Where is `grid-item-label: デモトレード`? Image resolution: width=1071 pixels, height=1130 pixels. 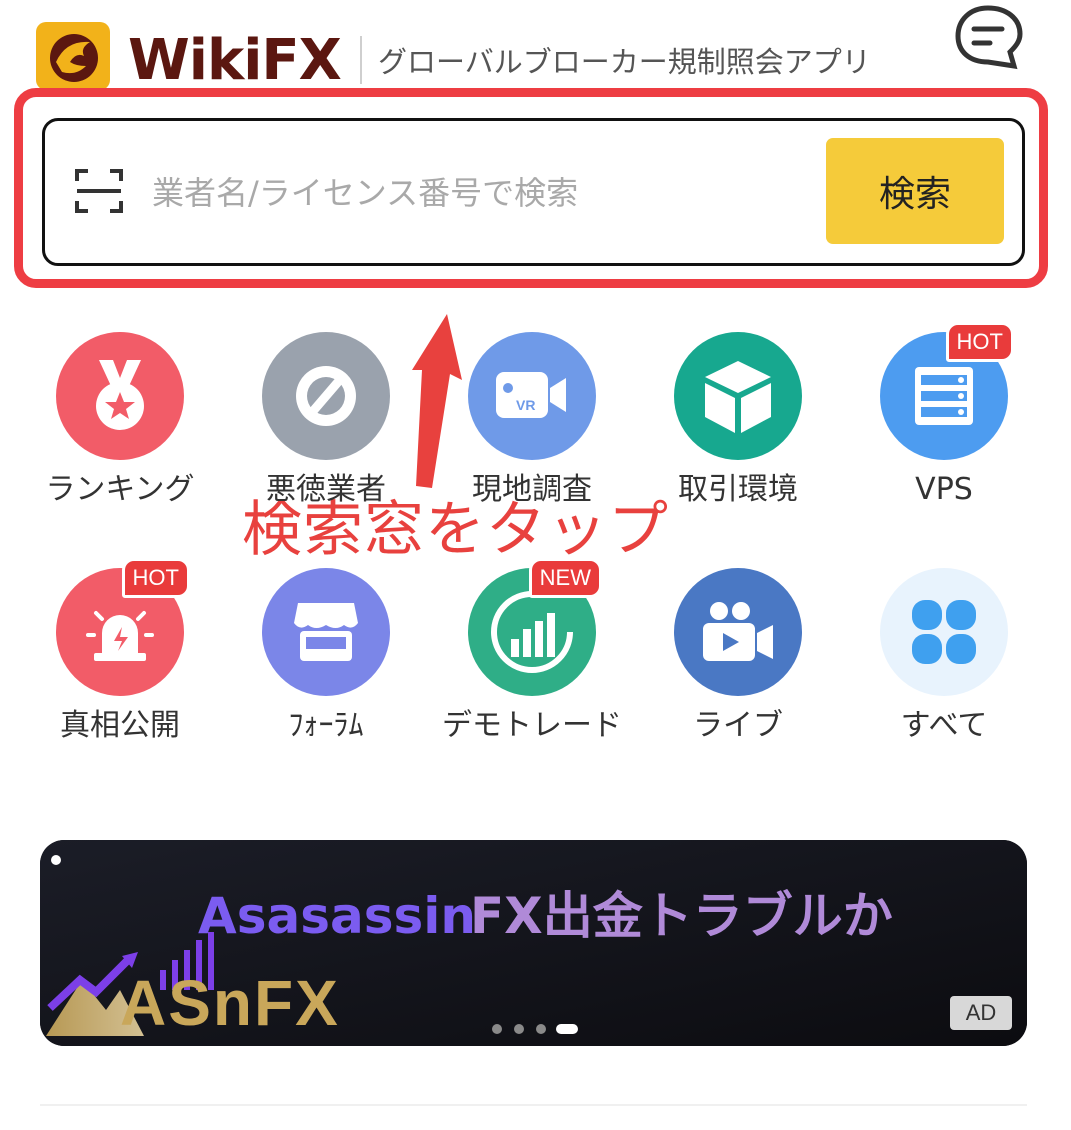 grid-item-label: デモトレード is located at coordinates (532, 725).